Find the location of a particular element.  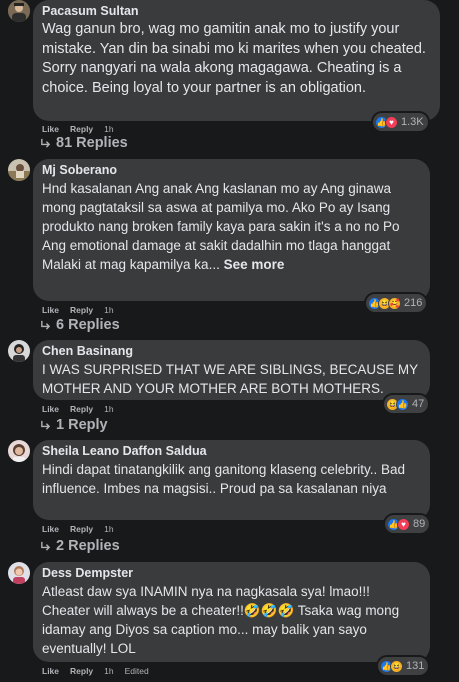

see-more-link: See more is located at coordinates (254, 264).